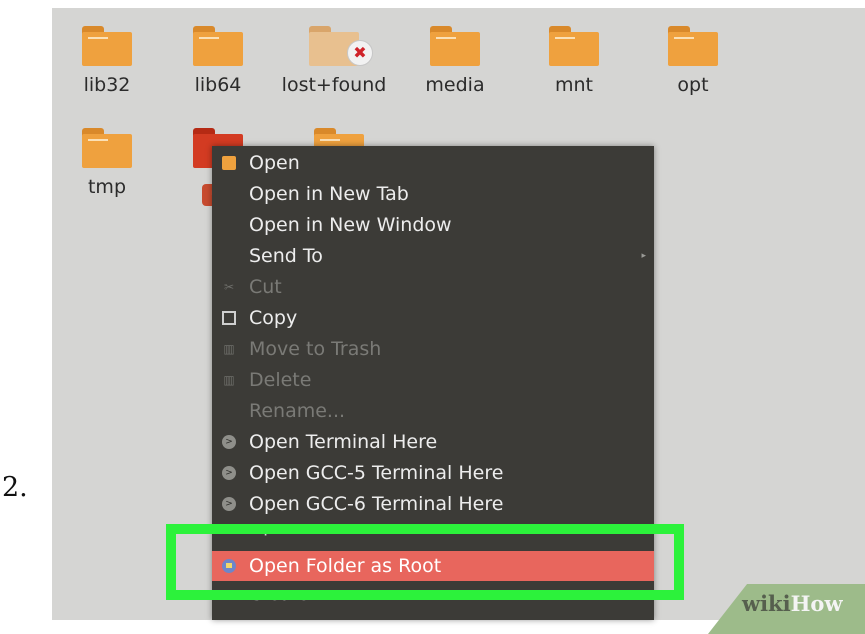 The height and width of the screenshot is (634, 865). Describe the element at coordinates (334, 85) in the screenshot. I see `file-label: lost+found` at that location.